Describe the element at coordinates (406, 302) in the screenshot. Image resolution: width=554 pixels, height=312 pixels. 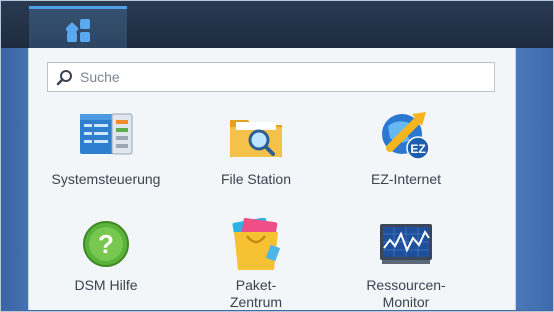
I see `app-label-line2: Monitor` at that location.